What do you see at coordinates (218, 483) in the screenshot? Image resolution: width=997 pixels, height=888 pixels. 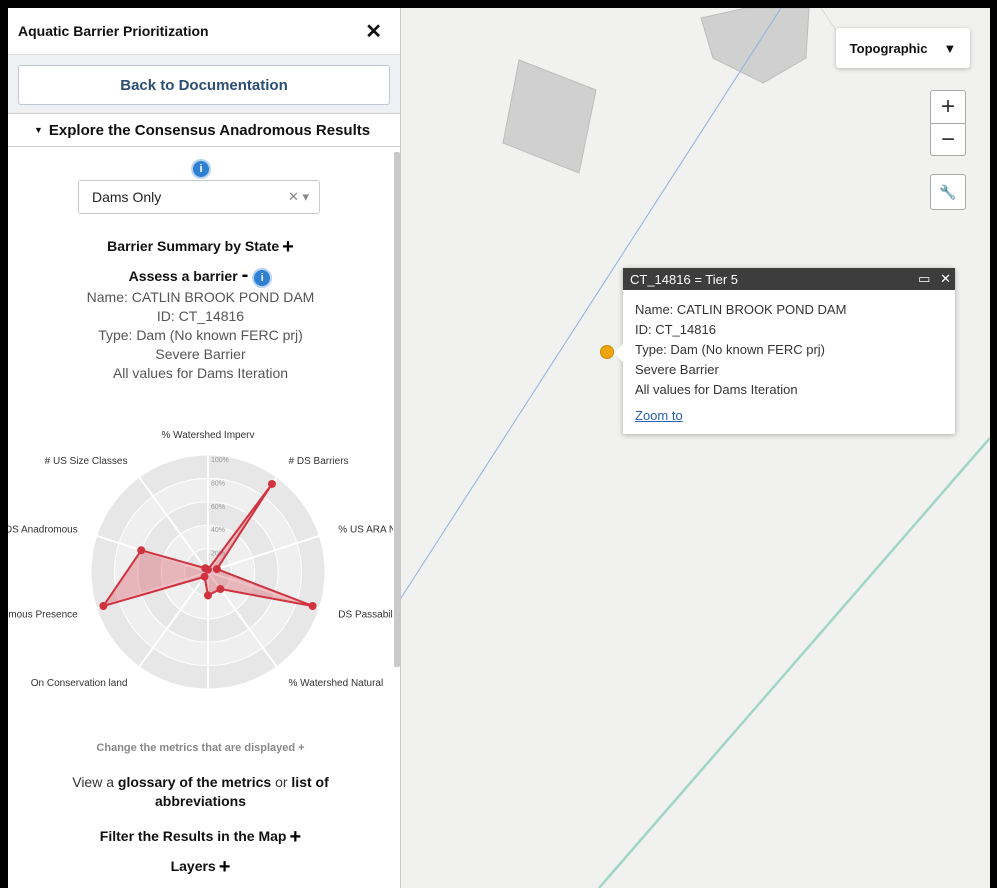 I see `radar-tick-label: 80%` at bounding box center [218, 483].